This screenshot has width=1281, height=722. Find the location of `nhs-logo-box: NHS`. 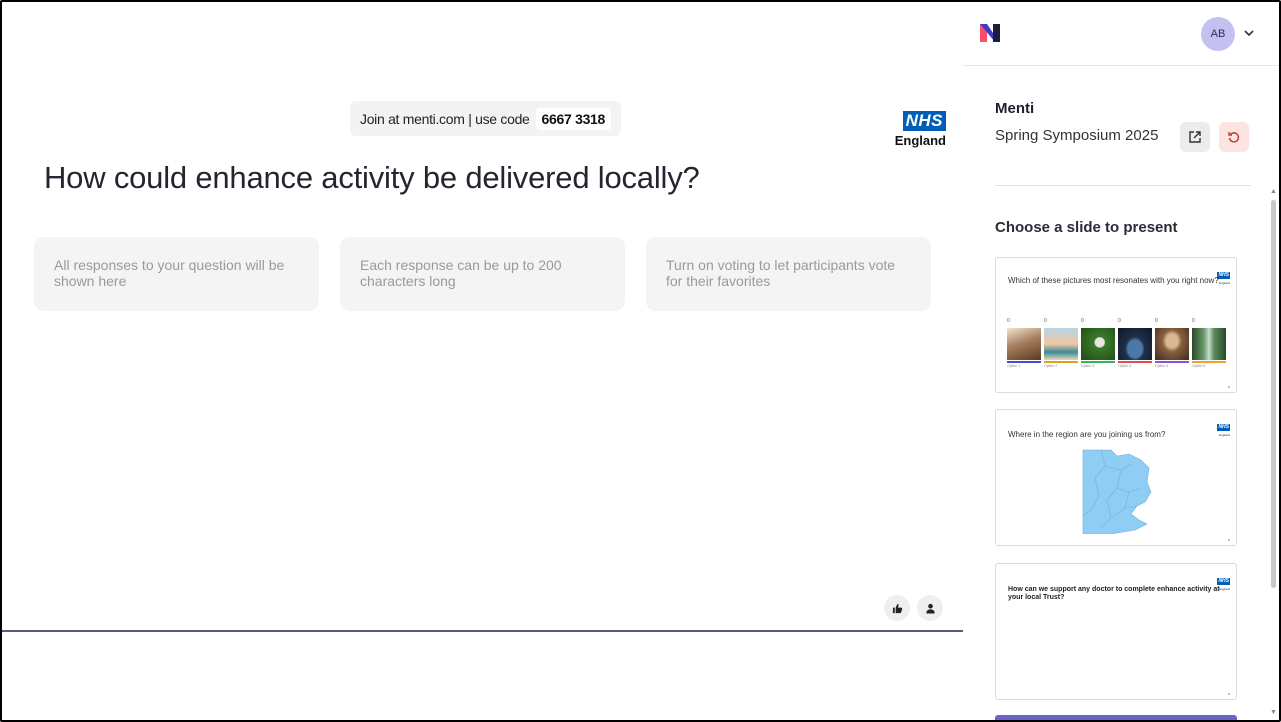

nhs-logo-box: NHS is located at coordinates (924, 121).